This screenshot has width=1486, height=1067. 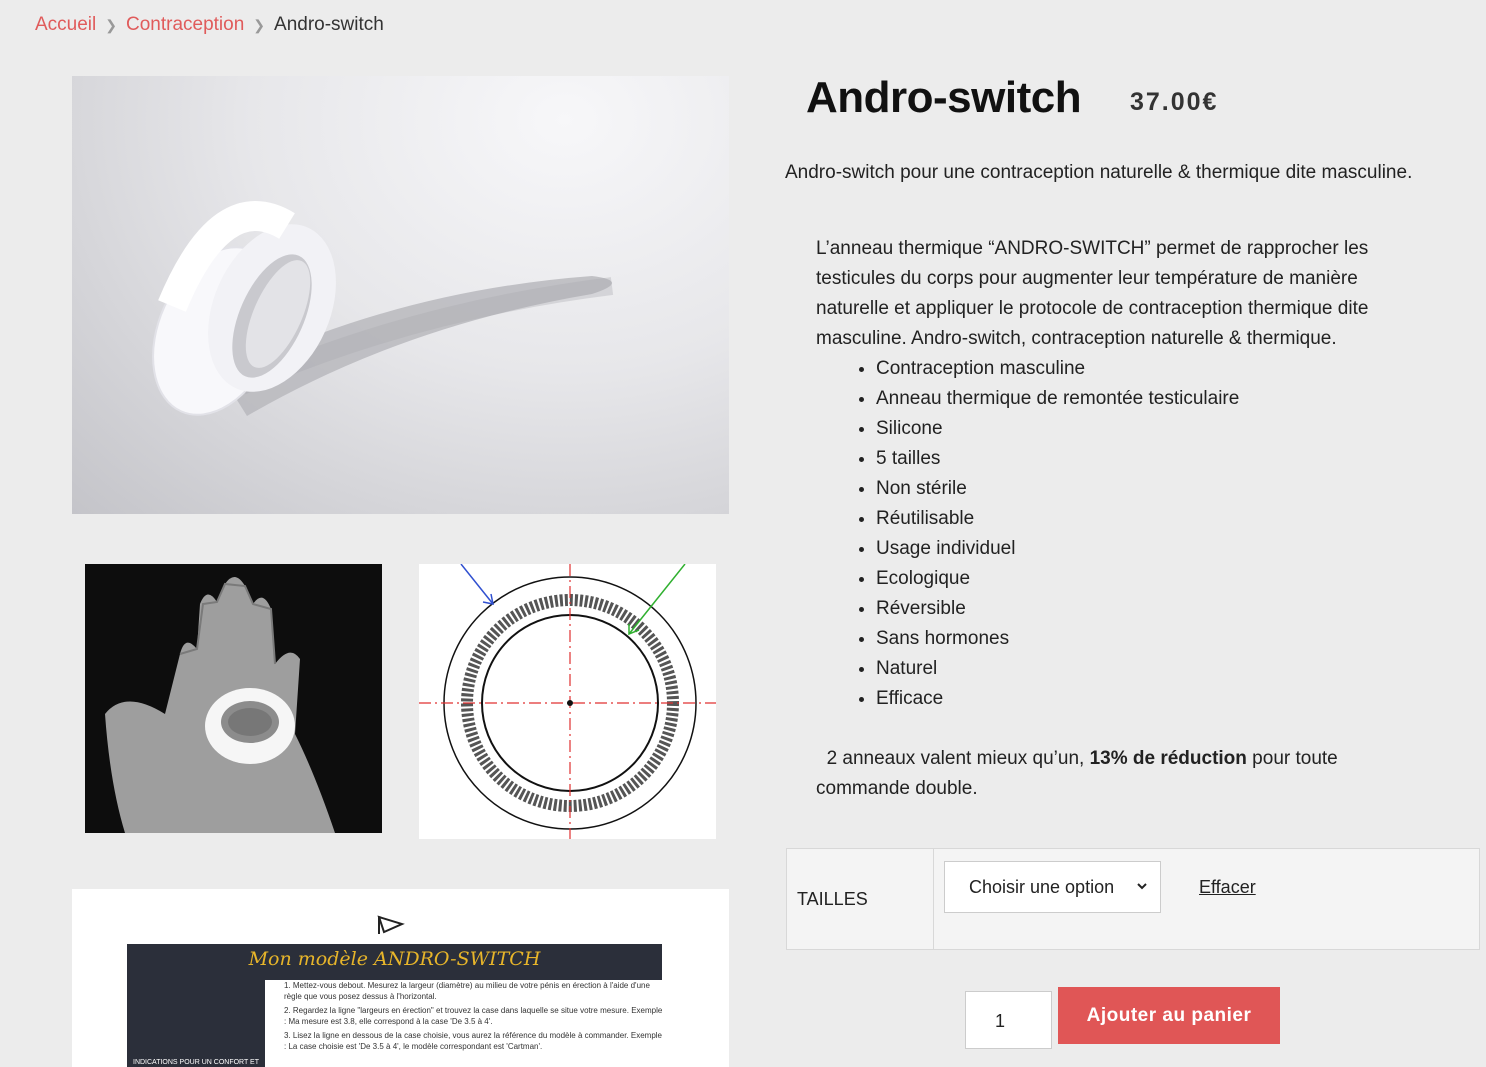 I want to click on promo-before: 2 anneaux valent mieux qu’un,, so click(x=958, y=758).